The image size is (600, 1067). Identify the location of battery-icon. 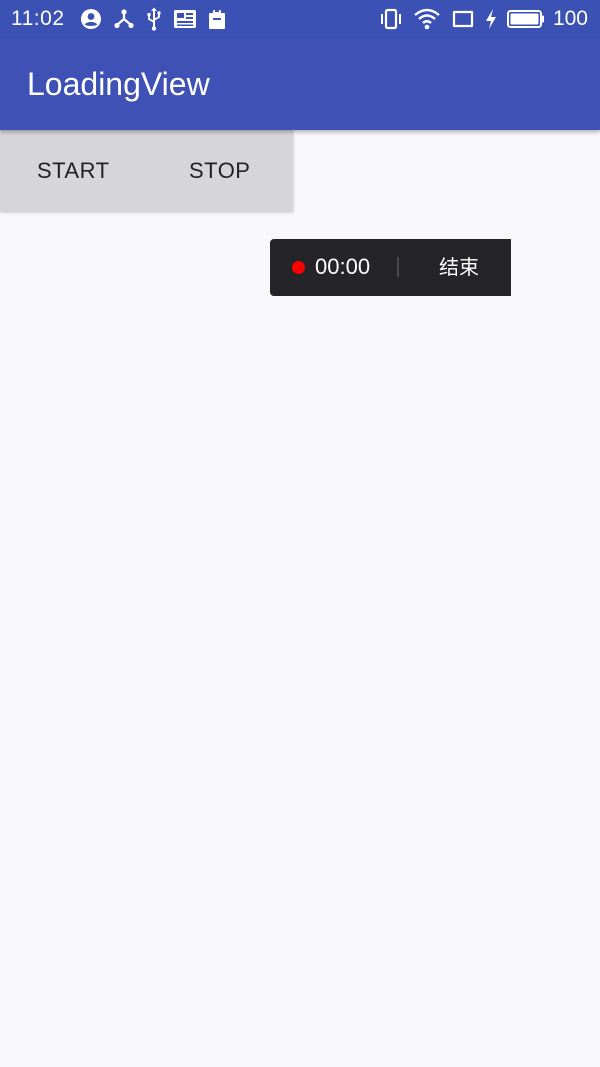
(525, 19).